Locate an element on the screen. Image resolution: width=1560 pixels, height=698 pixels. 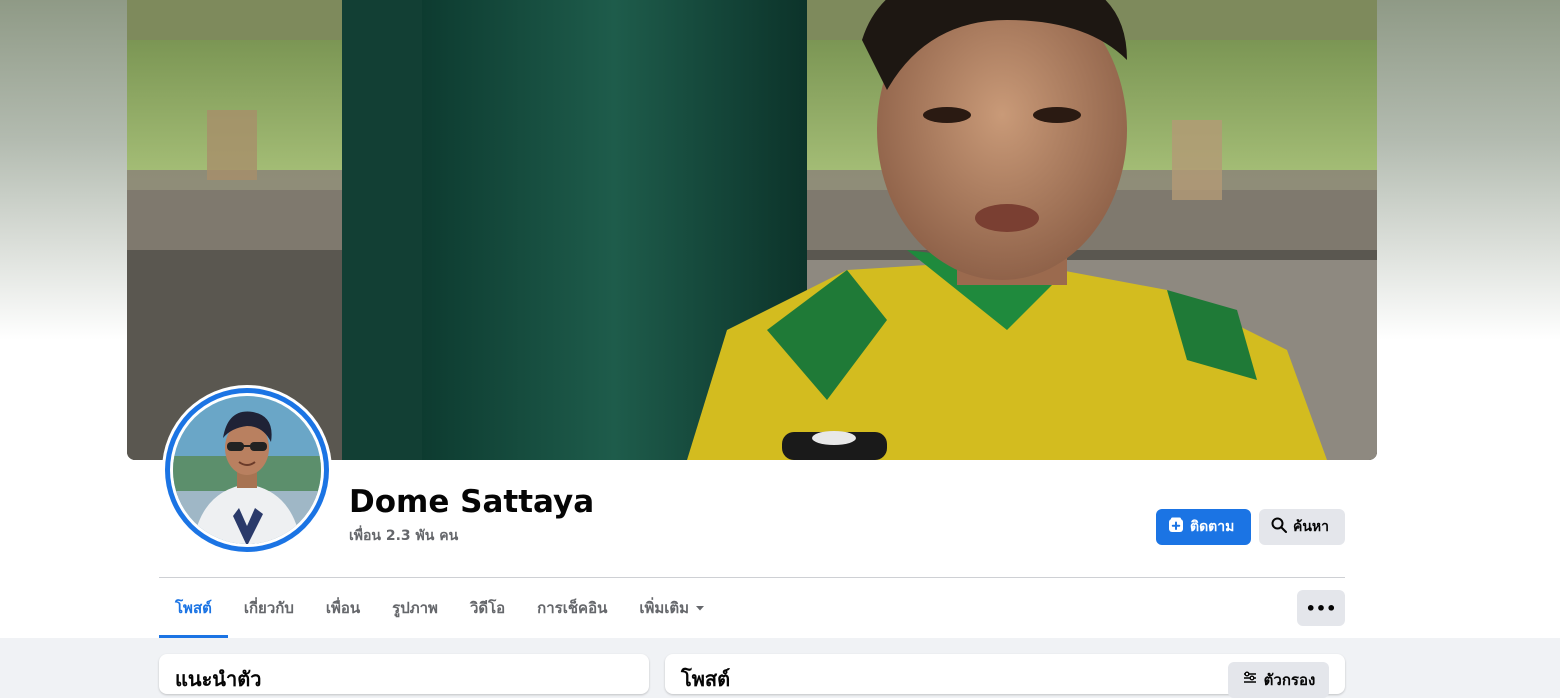
intro-title: แนะนำตัว is located at coordinates (218, 679).